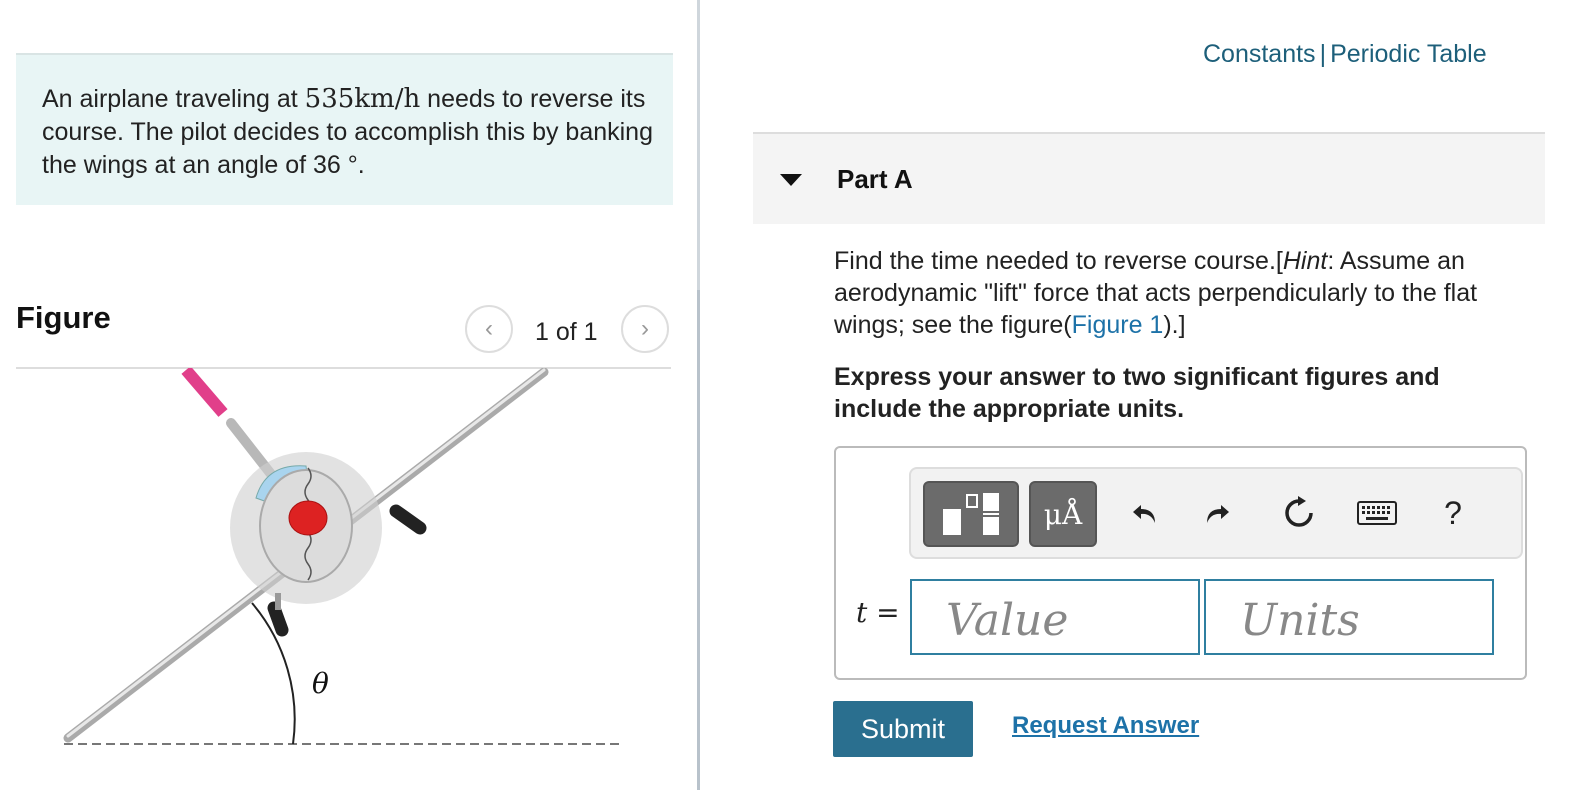 The image size is (1570, 790). What do you see at coordinates (566, 332) in the screenshot?
I see `figure-pager-count: 1 of 1` at bounding box center [566, 332].